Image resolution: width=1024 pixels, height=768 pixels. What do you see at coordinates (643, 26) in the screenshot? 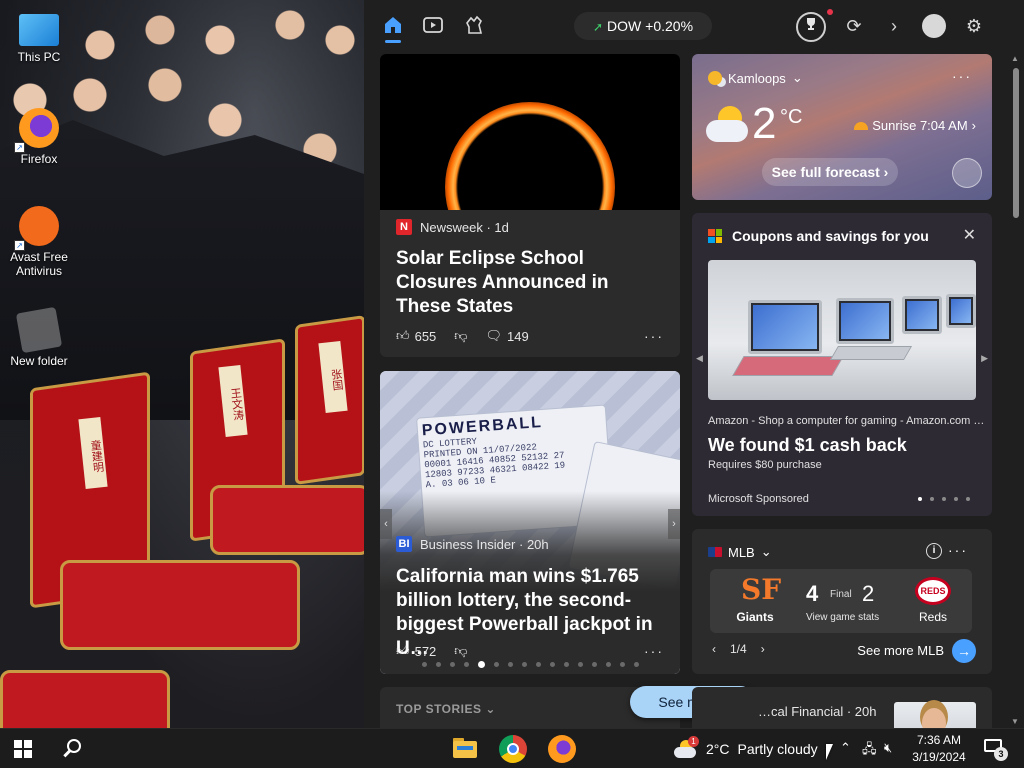
I see `market-ticker: ➚ DOW +0.20%` at bounding box center [643, 26].